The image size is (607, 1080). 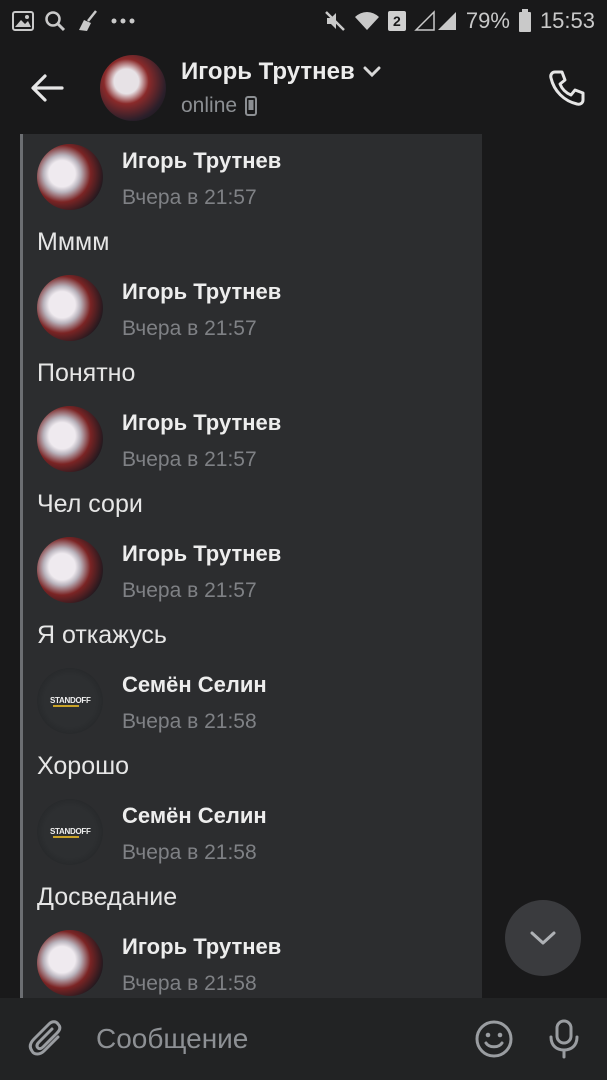 What do you see at coordinates (133, 88) in the screenshot?
I see `contact-avatar` at bounding box center [133, 88].